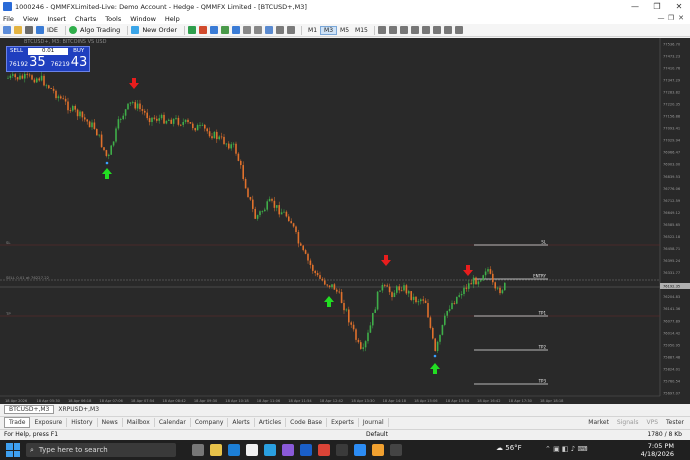  Describe the element at coordinates (172, 19) in the screenshot. I see `menu-help: Help` at that location.